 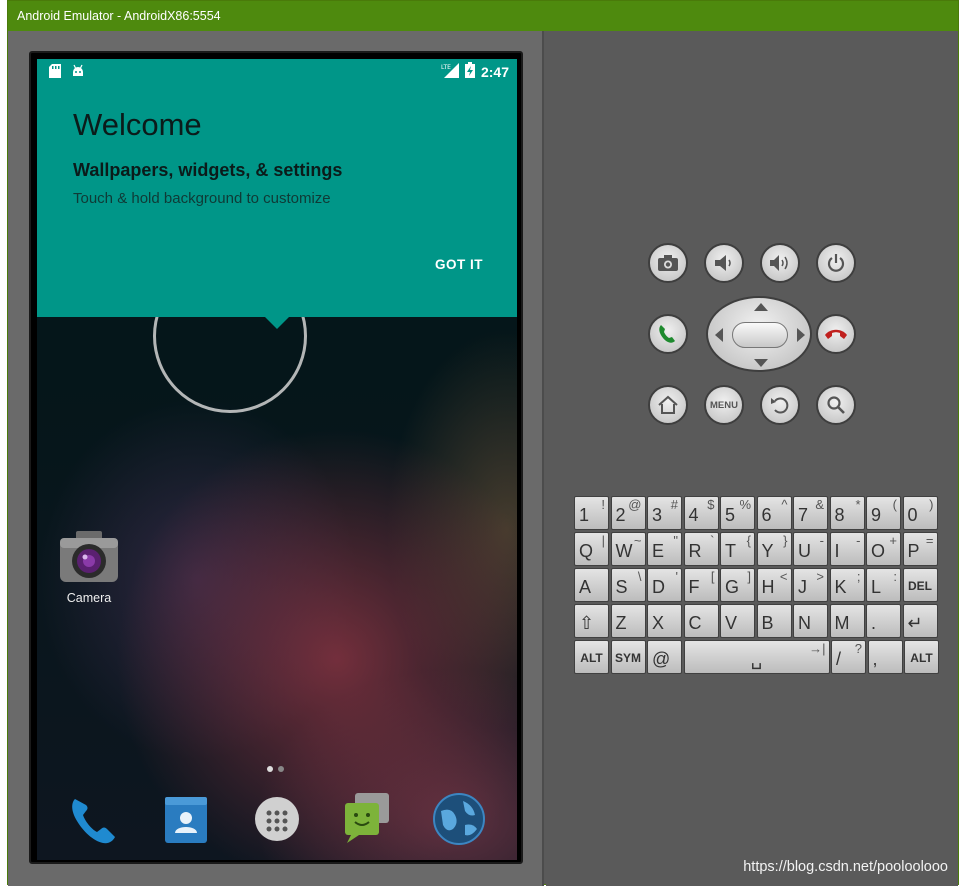 I want to click on key-shift-label: (, so click(x=894, y=504).